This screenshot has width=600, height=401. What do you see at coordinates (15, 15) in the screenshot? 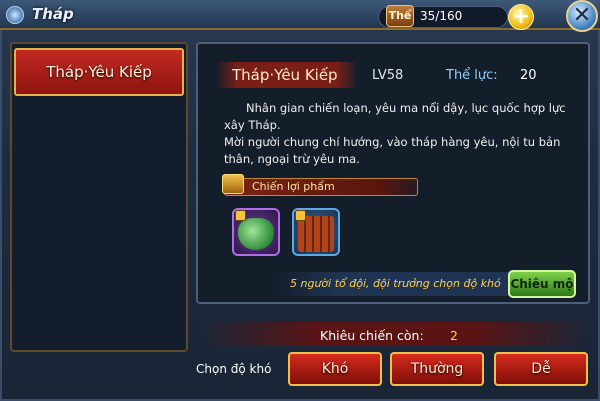
I see `title-orb-icon` at bounding box center [15, 15].